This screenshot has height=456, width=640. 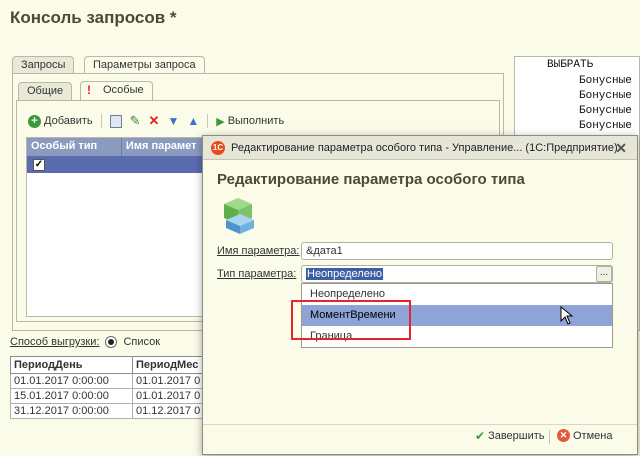 I want to click on warning-icon: !, so click(x=89, y=90).